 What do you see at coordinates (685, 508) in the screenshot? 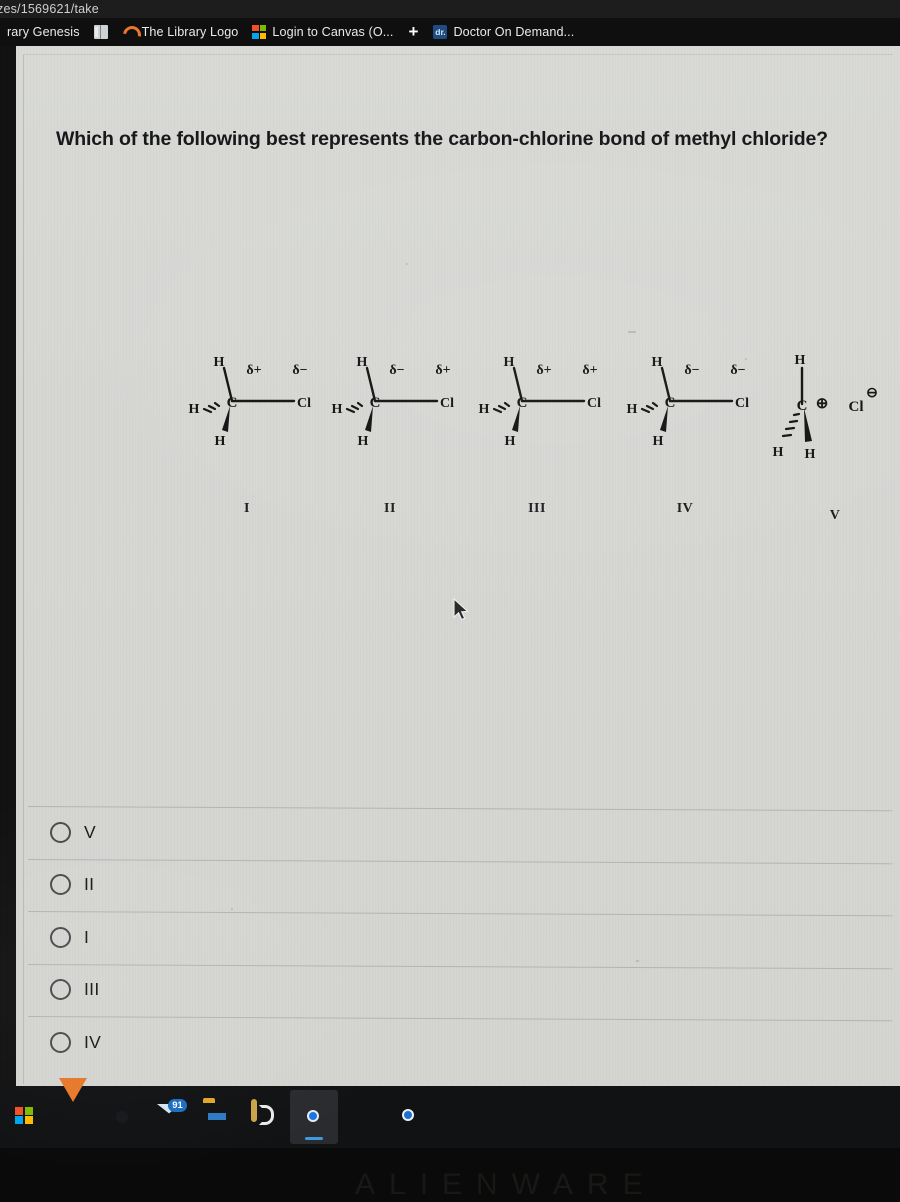
I see `structure-label: IV` at bounding box center [685, 508].